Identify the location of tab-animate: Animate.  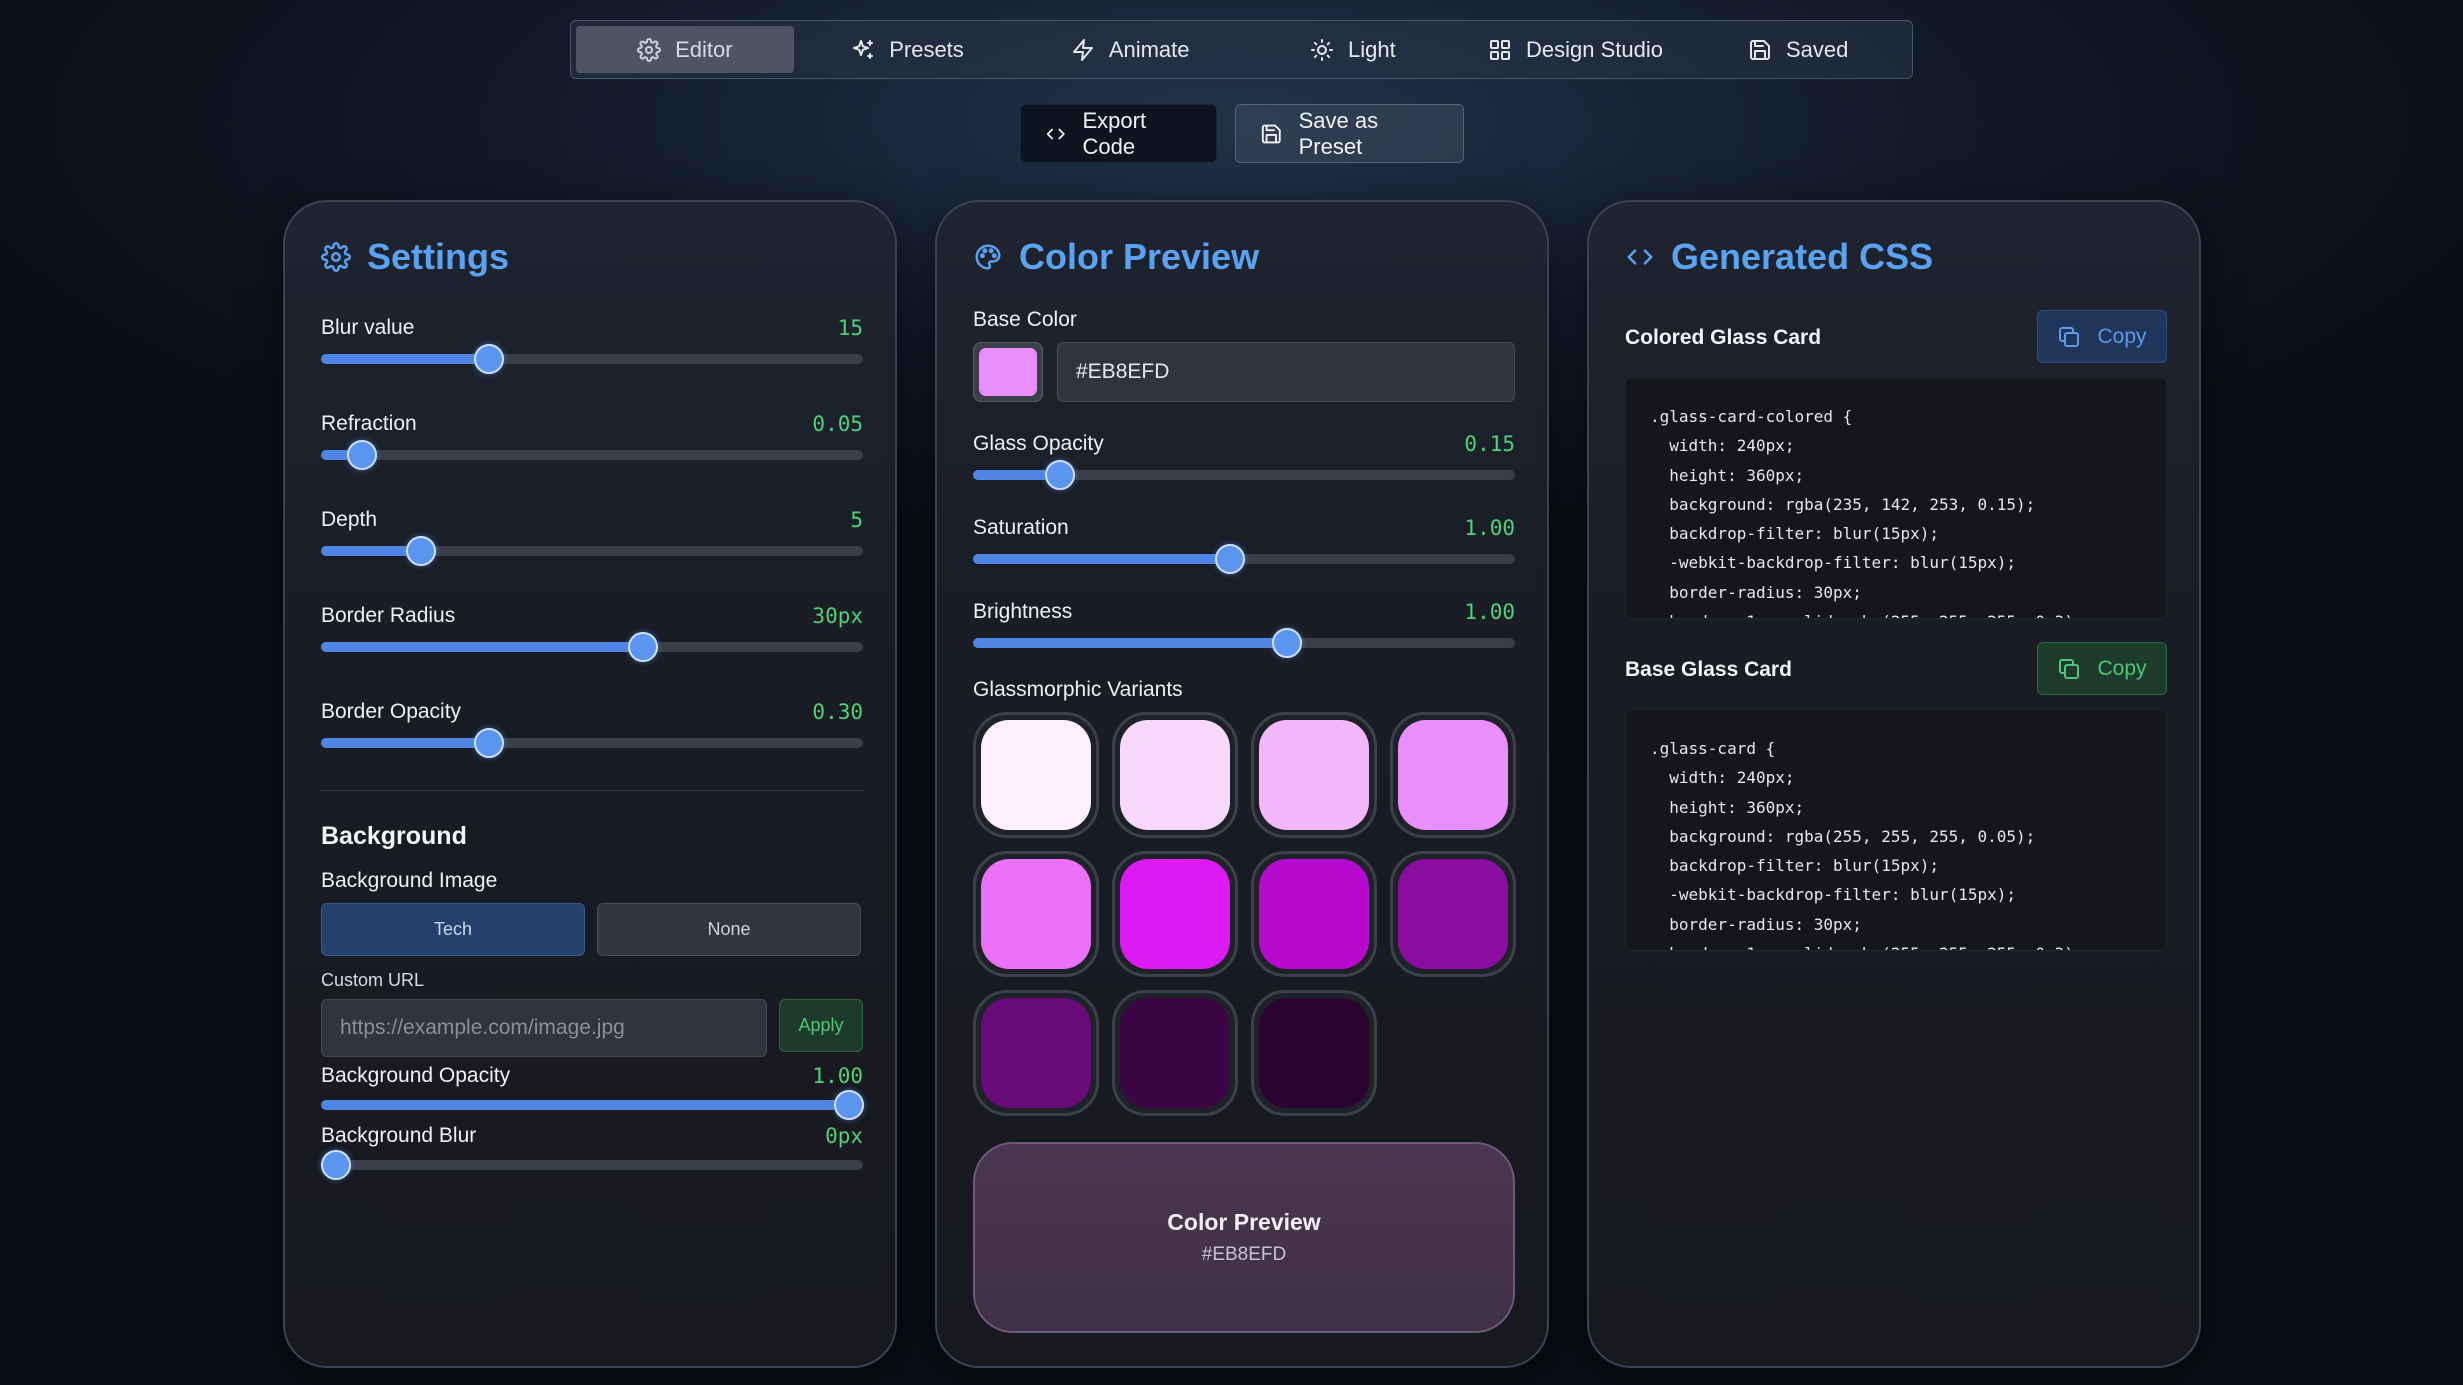
(1130, 49).